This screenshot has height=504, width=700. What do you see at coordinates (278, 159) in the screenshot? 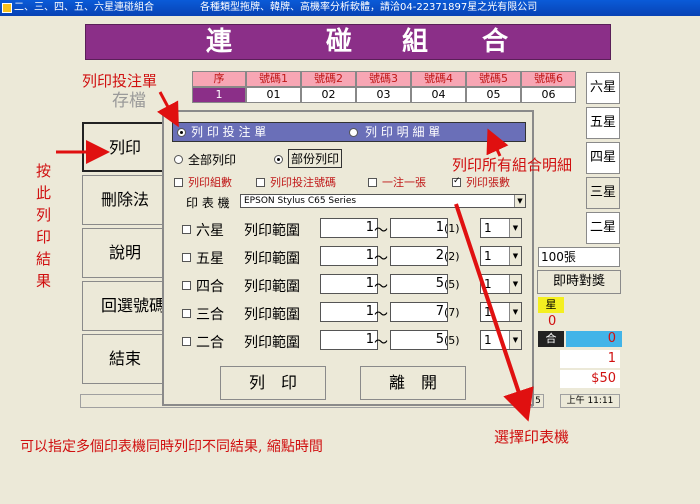
I see `radio-print-partial` at bounding box center [278, 159].